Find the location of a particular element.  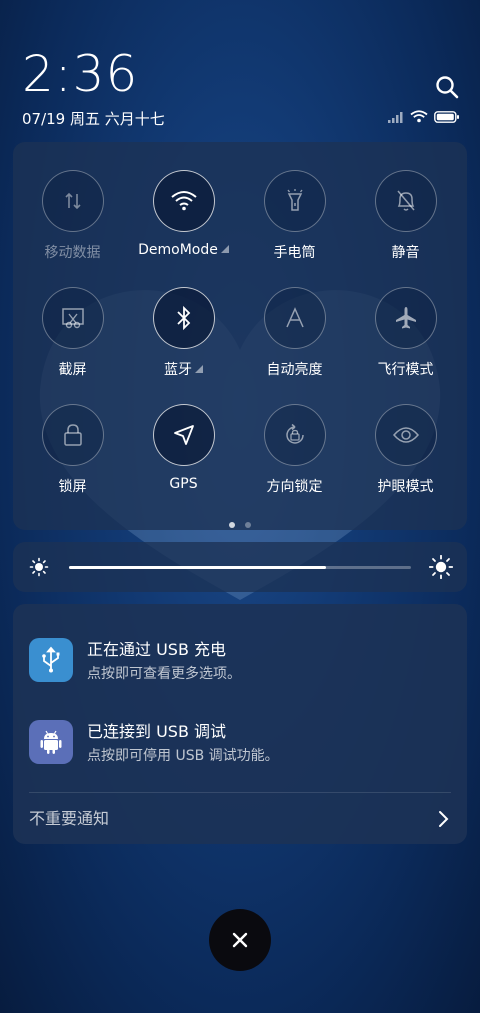

mute-icon is located at coordinates (405, 201).